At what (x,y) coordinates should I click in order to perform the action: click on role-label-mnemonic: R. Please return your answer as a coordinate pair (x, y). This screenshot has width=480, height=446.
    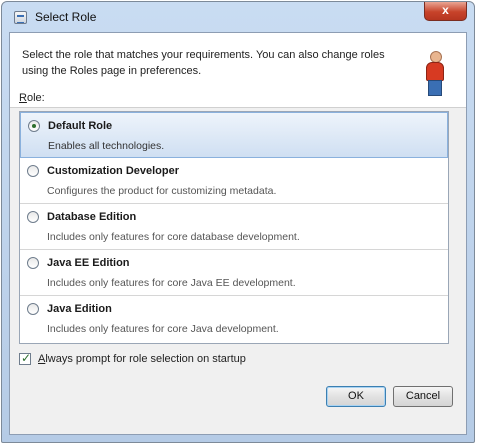
    Looking at the image, I should click on (23, 98).